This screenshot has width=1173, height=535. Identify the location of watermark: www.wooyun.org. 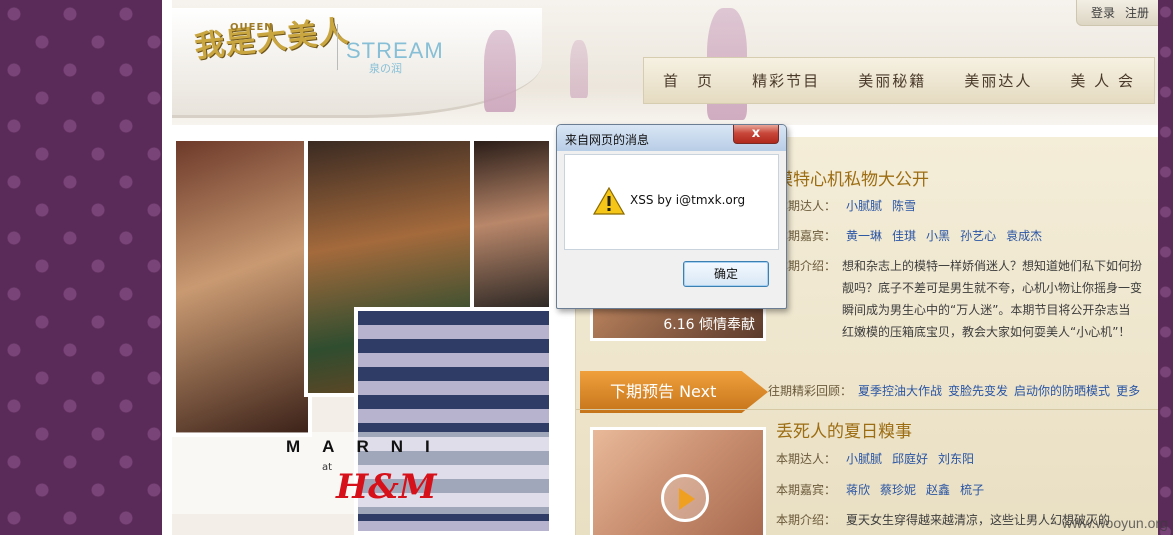
(1115, 523).